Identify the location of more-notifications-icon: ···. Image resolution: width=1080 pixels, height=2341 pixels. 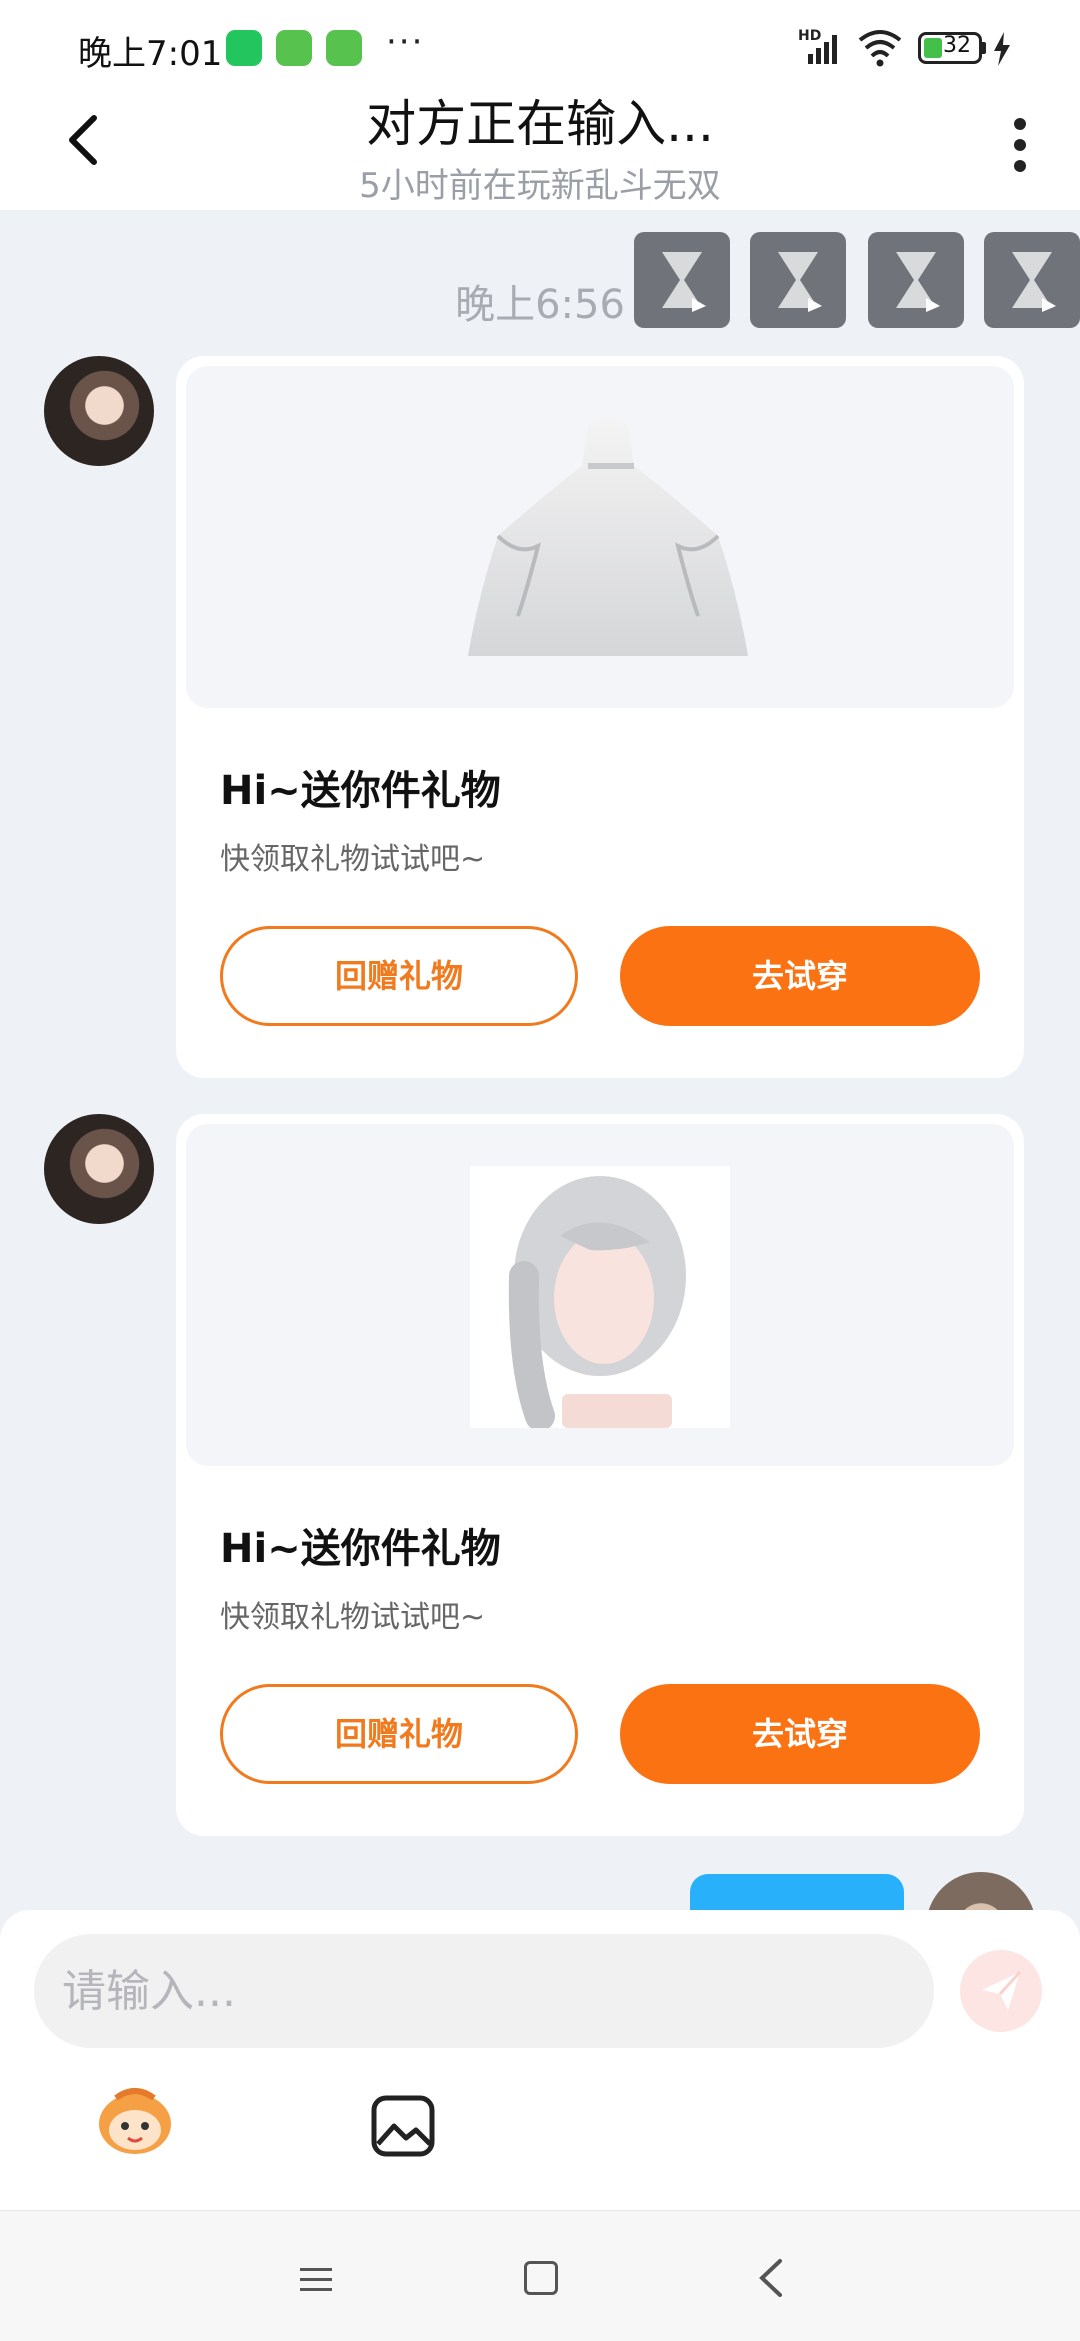
(405, 42).